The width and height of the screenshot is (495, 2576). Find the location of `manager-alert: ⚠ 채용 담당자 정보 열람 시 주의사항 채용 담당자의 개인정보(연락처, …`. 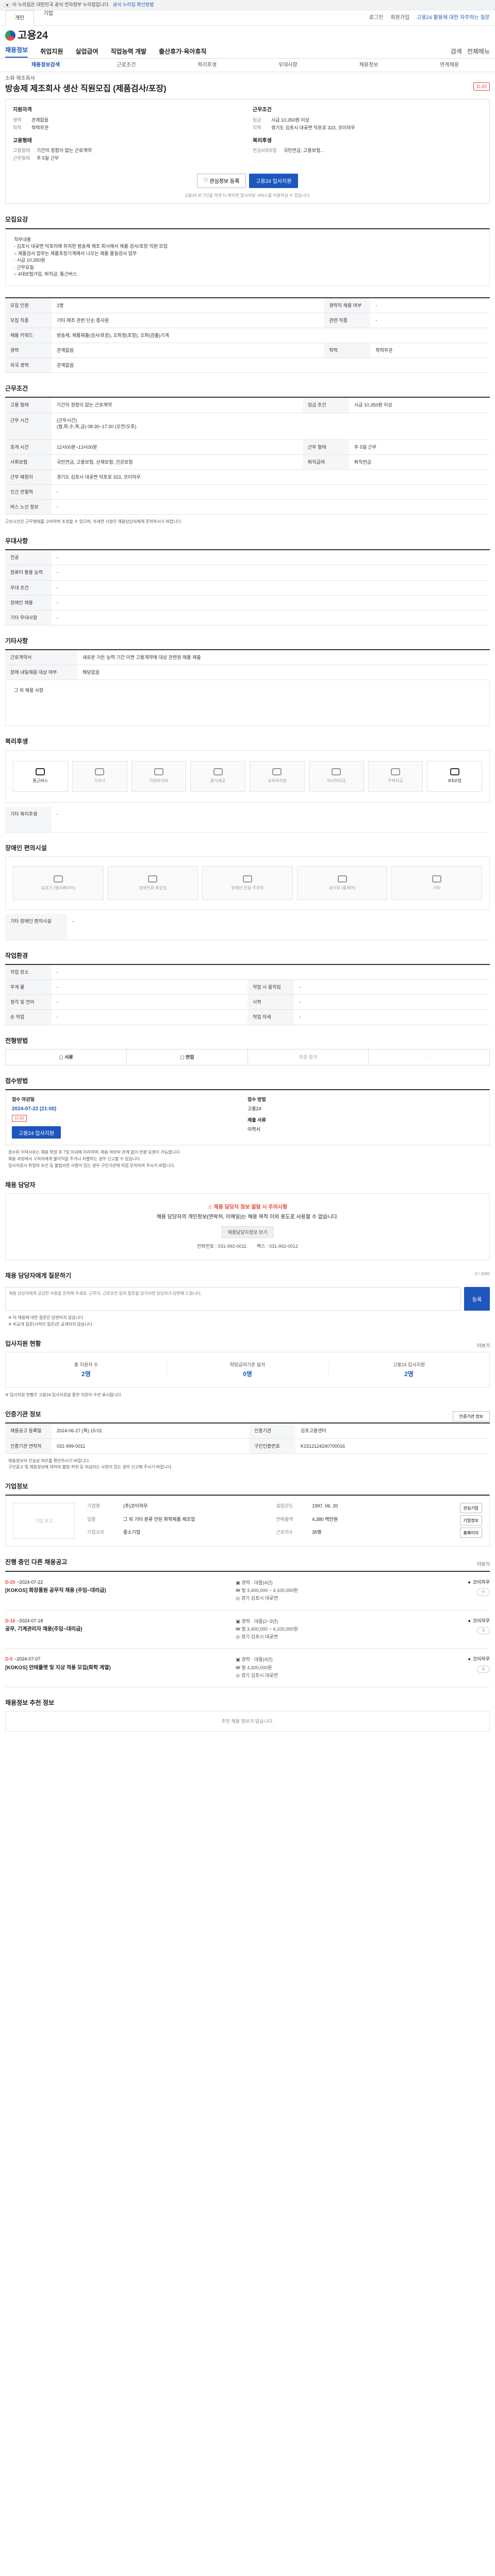

manager-alert: ⚠ 채용 담당자 정보 열람 시 주의사항 채용 담당자의 개인정보(연락처, … is located at coordinates (247, 1227).